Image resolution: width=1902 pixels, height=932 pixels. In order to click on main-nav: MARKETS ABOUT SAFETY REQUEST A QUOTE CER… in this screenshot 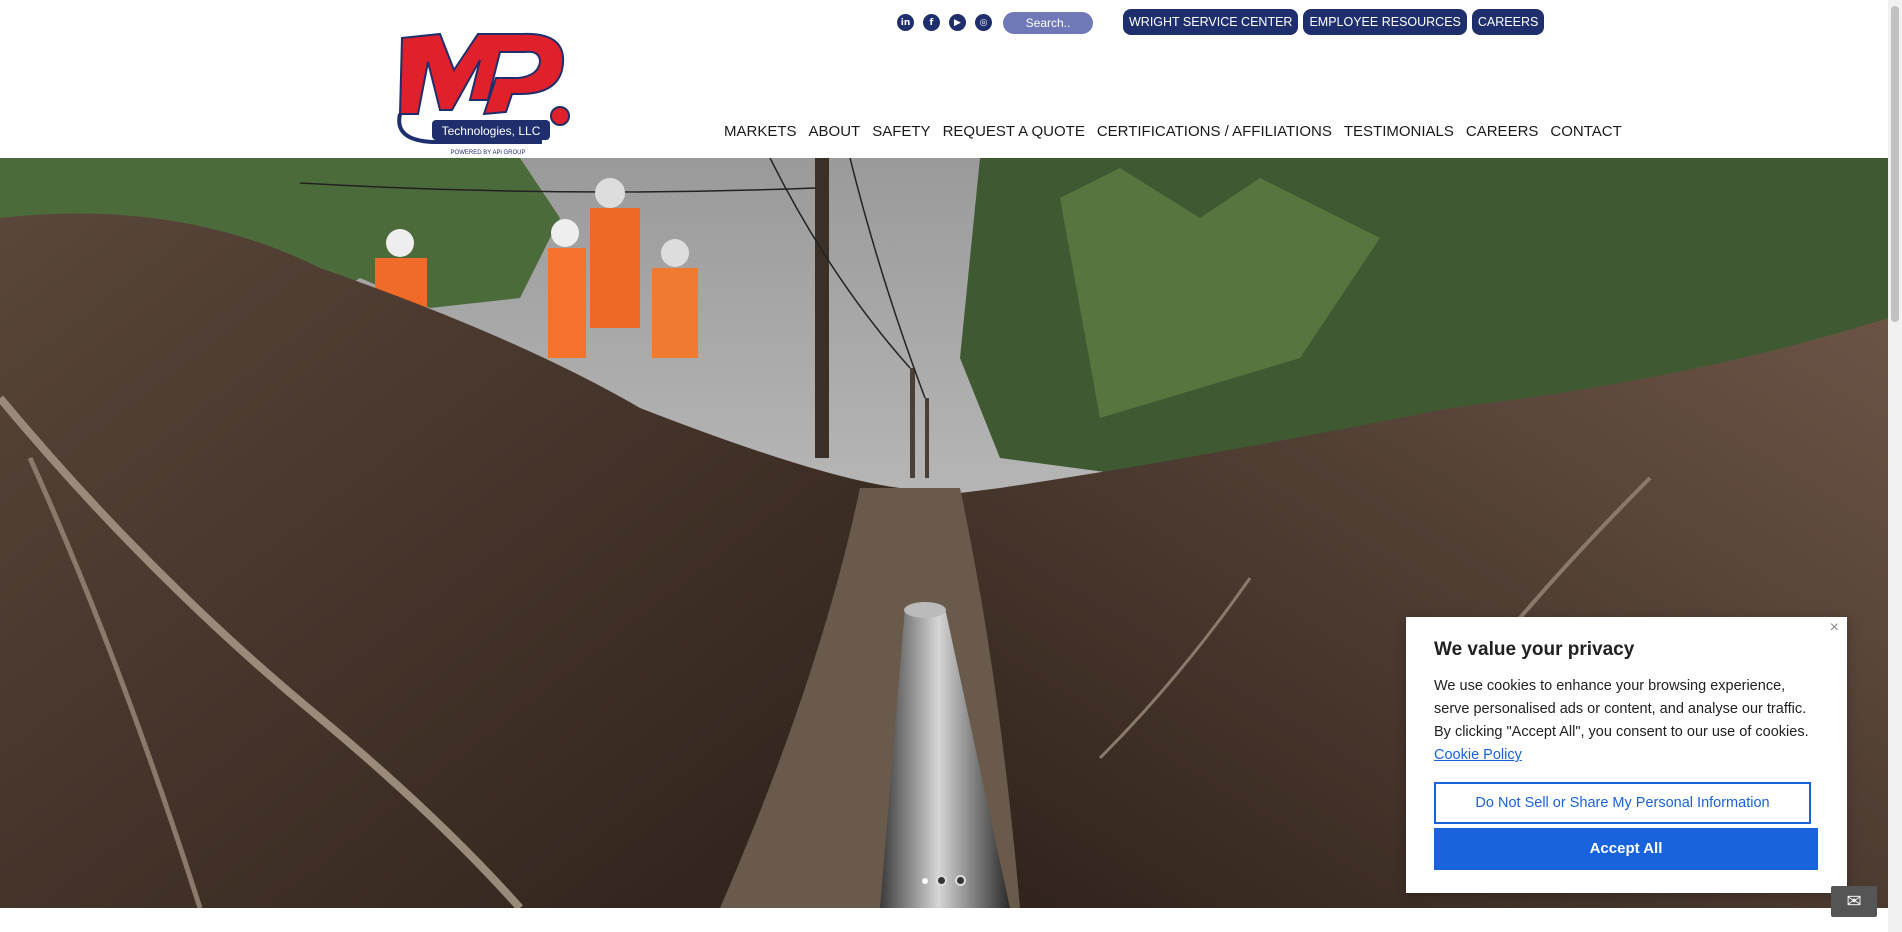, I will do `click(1173, 131)`.